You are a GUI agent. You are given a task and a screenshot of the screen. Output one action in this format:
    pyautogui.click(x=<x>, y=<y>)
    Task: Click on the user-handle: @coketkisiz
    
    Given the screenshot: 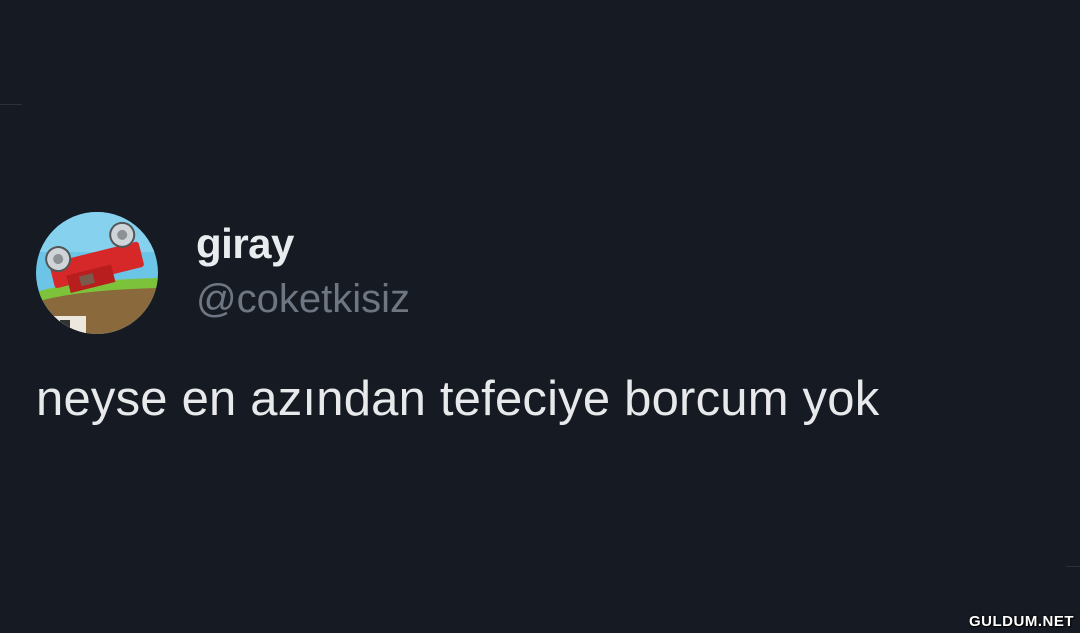 What is the action you would take?
    pyautogui.click(x=303, y=299)
    